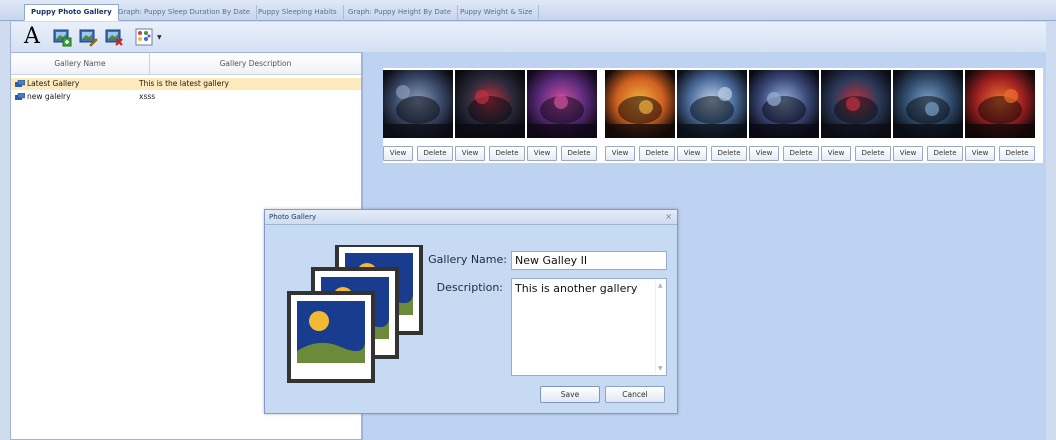 This screenshot has height=440, width=1056. What do you see at coordinates (255, 63) in the screenshot?
I see `column-gallery-description: Gallery Description` at bounding box center [255, 63].